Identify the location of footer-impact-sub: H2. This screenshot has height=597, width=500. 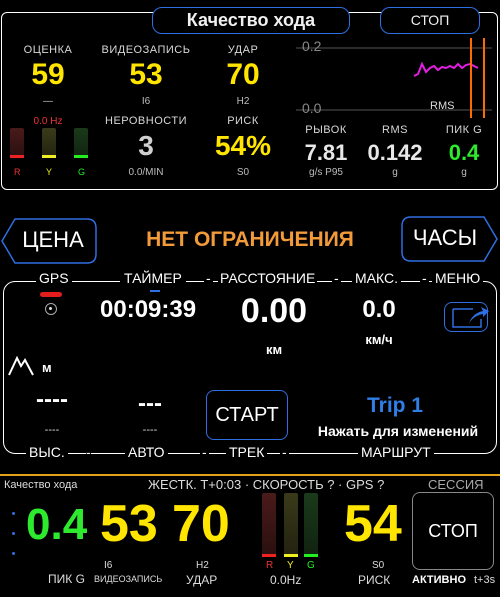
(202, 565).